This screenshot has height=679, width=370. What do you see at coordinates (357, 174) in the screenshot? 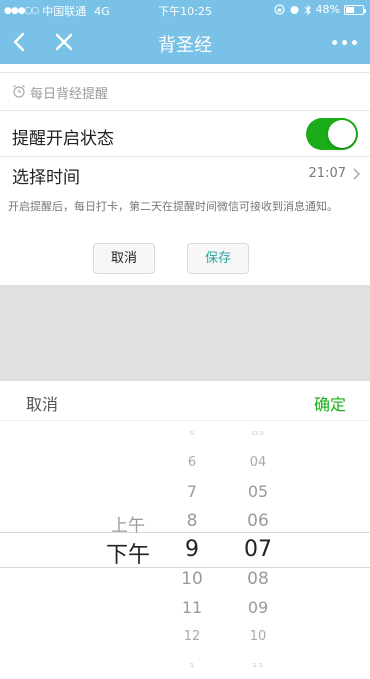
I see `chevron-right-icon` at bounding box center [357, 174].